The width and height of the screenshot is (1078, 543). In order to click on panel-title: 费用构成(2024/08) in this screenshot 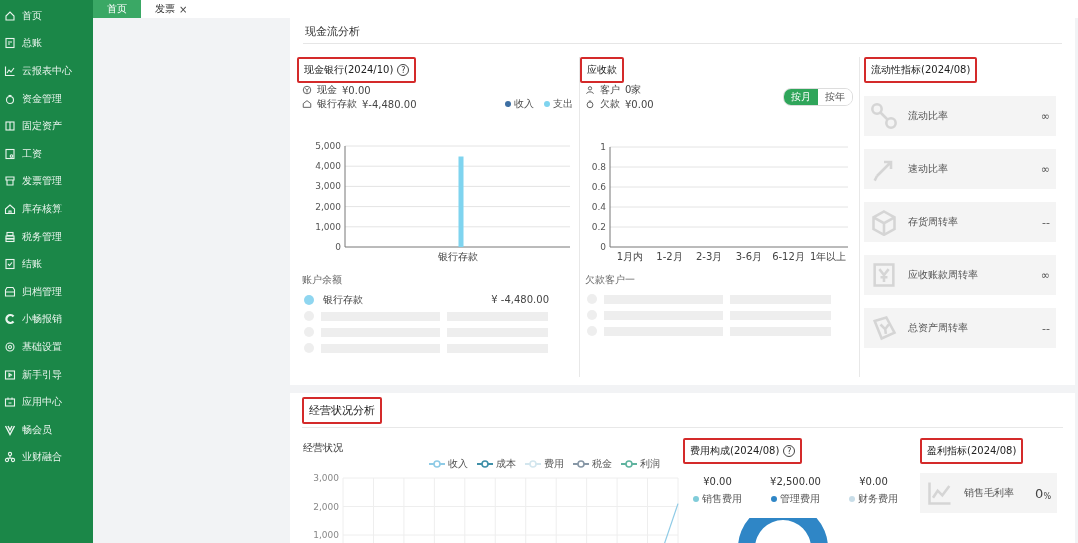, I will do `click(735, 451)`.